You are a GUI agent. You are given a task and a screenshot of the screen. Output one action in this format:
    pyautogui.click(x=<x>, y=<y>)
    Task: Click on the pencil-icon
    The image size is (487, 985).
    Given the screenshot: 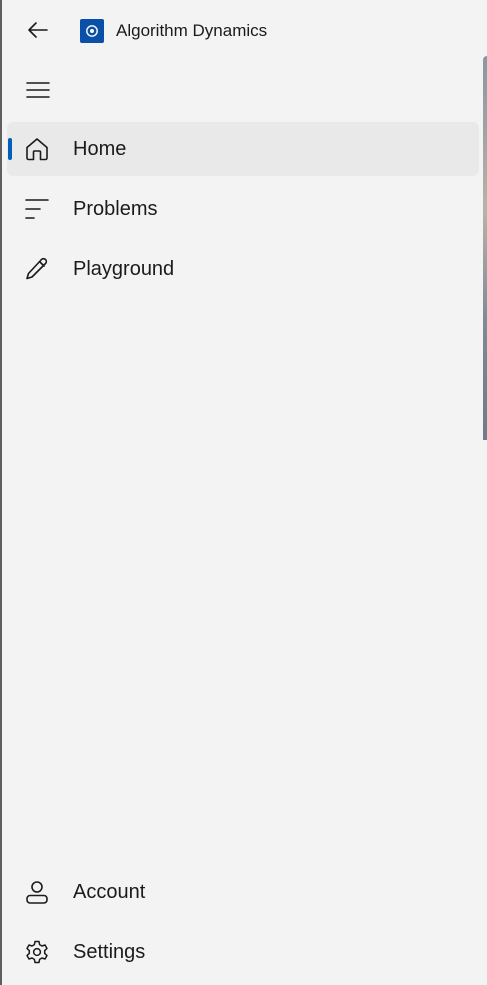 What is the action you would take?
    pyautogui.click(x=37, y=269)
    